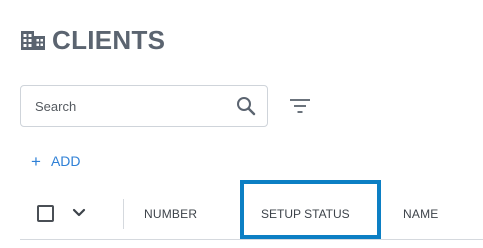 The height and width of the screenshot is (248, 483). I want to click on setup-status-highlight, so click(310, 209).